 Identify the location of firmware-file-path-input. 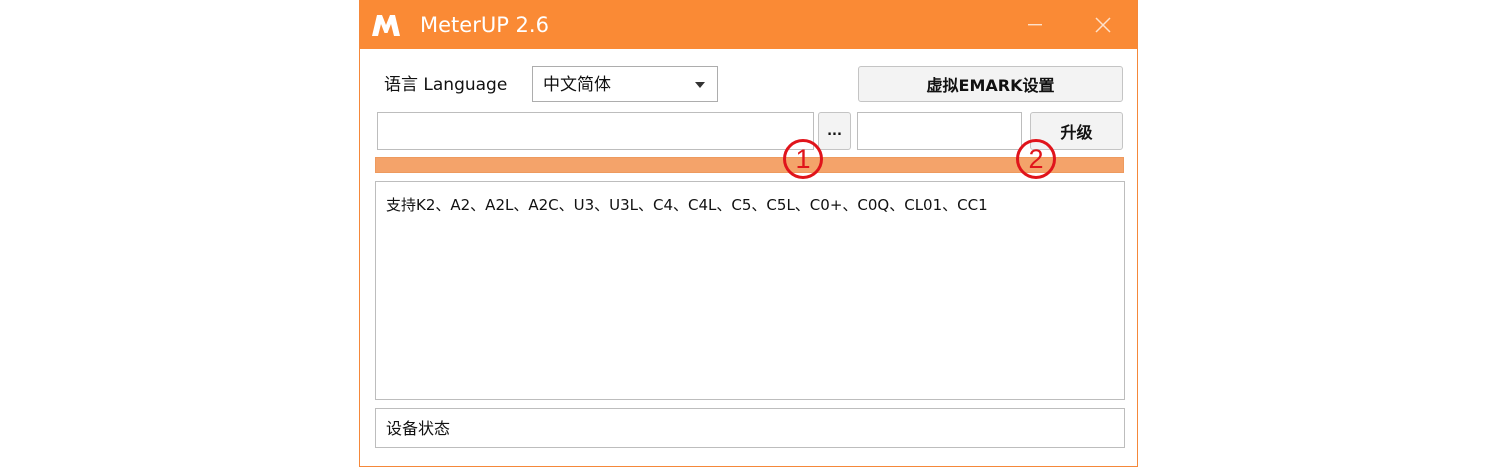
(595, 131).